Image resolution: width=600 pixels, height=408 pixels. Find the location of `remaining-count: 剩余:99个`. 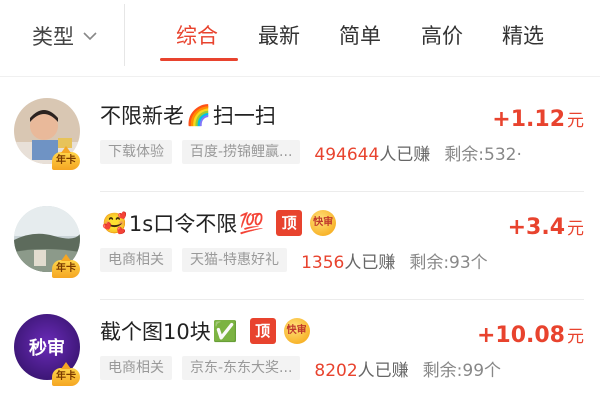

remaining-count: 剩余:99个 is located at coordinates (462, 370).